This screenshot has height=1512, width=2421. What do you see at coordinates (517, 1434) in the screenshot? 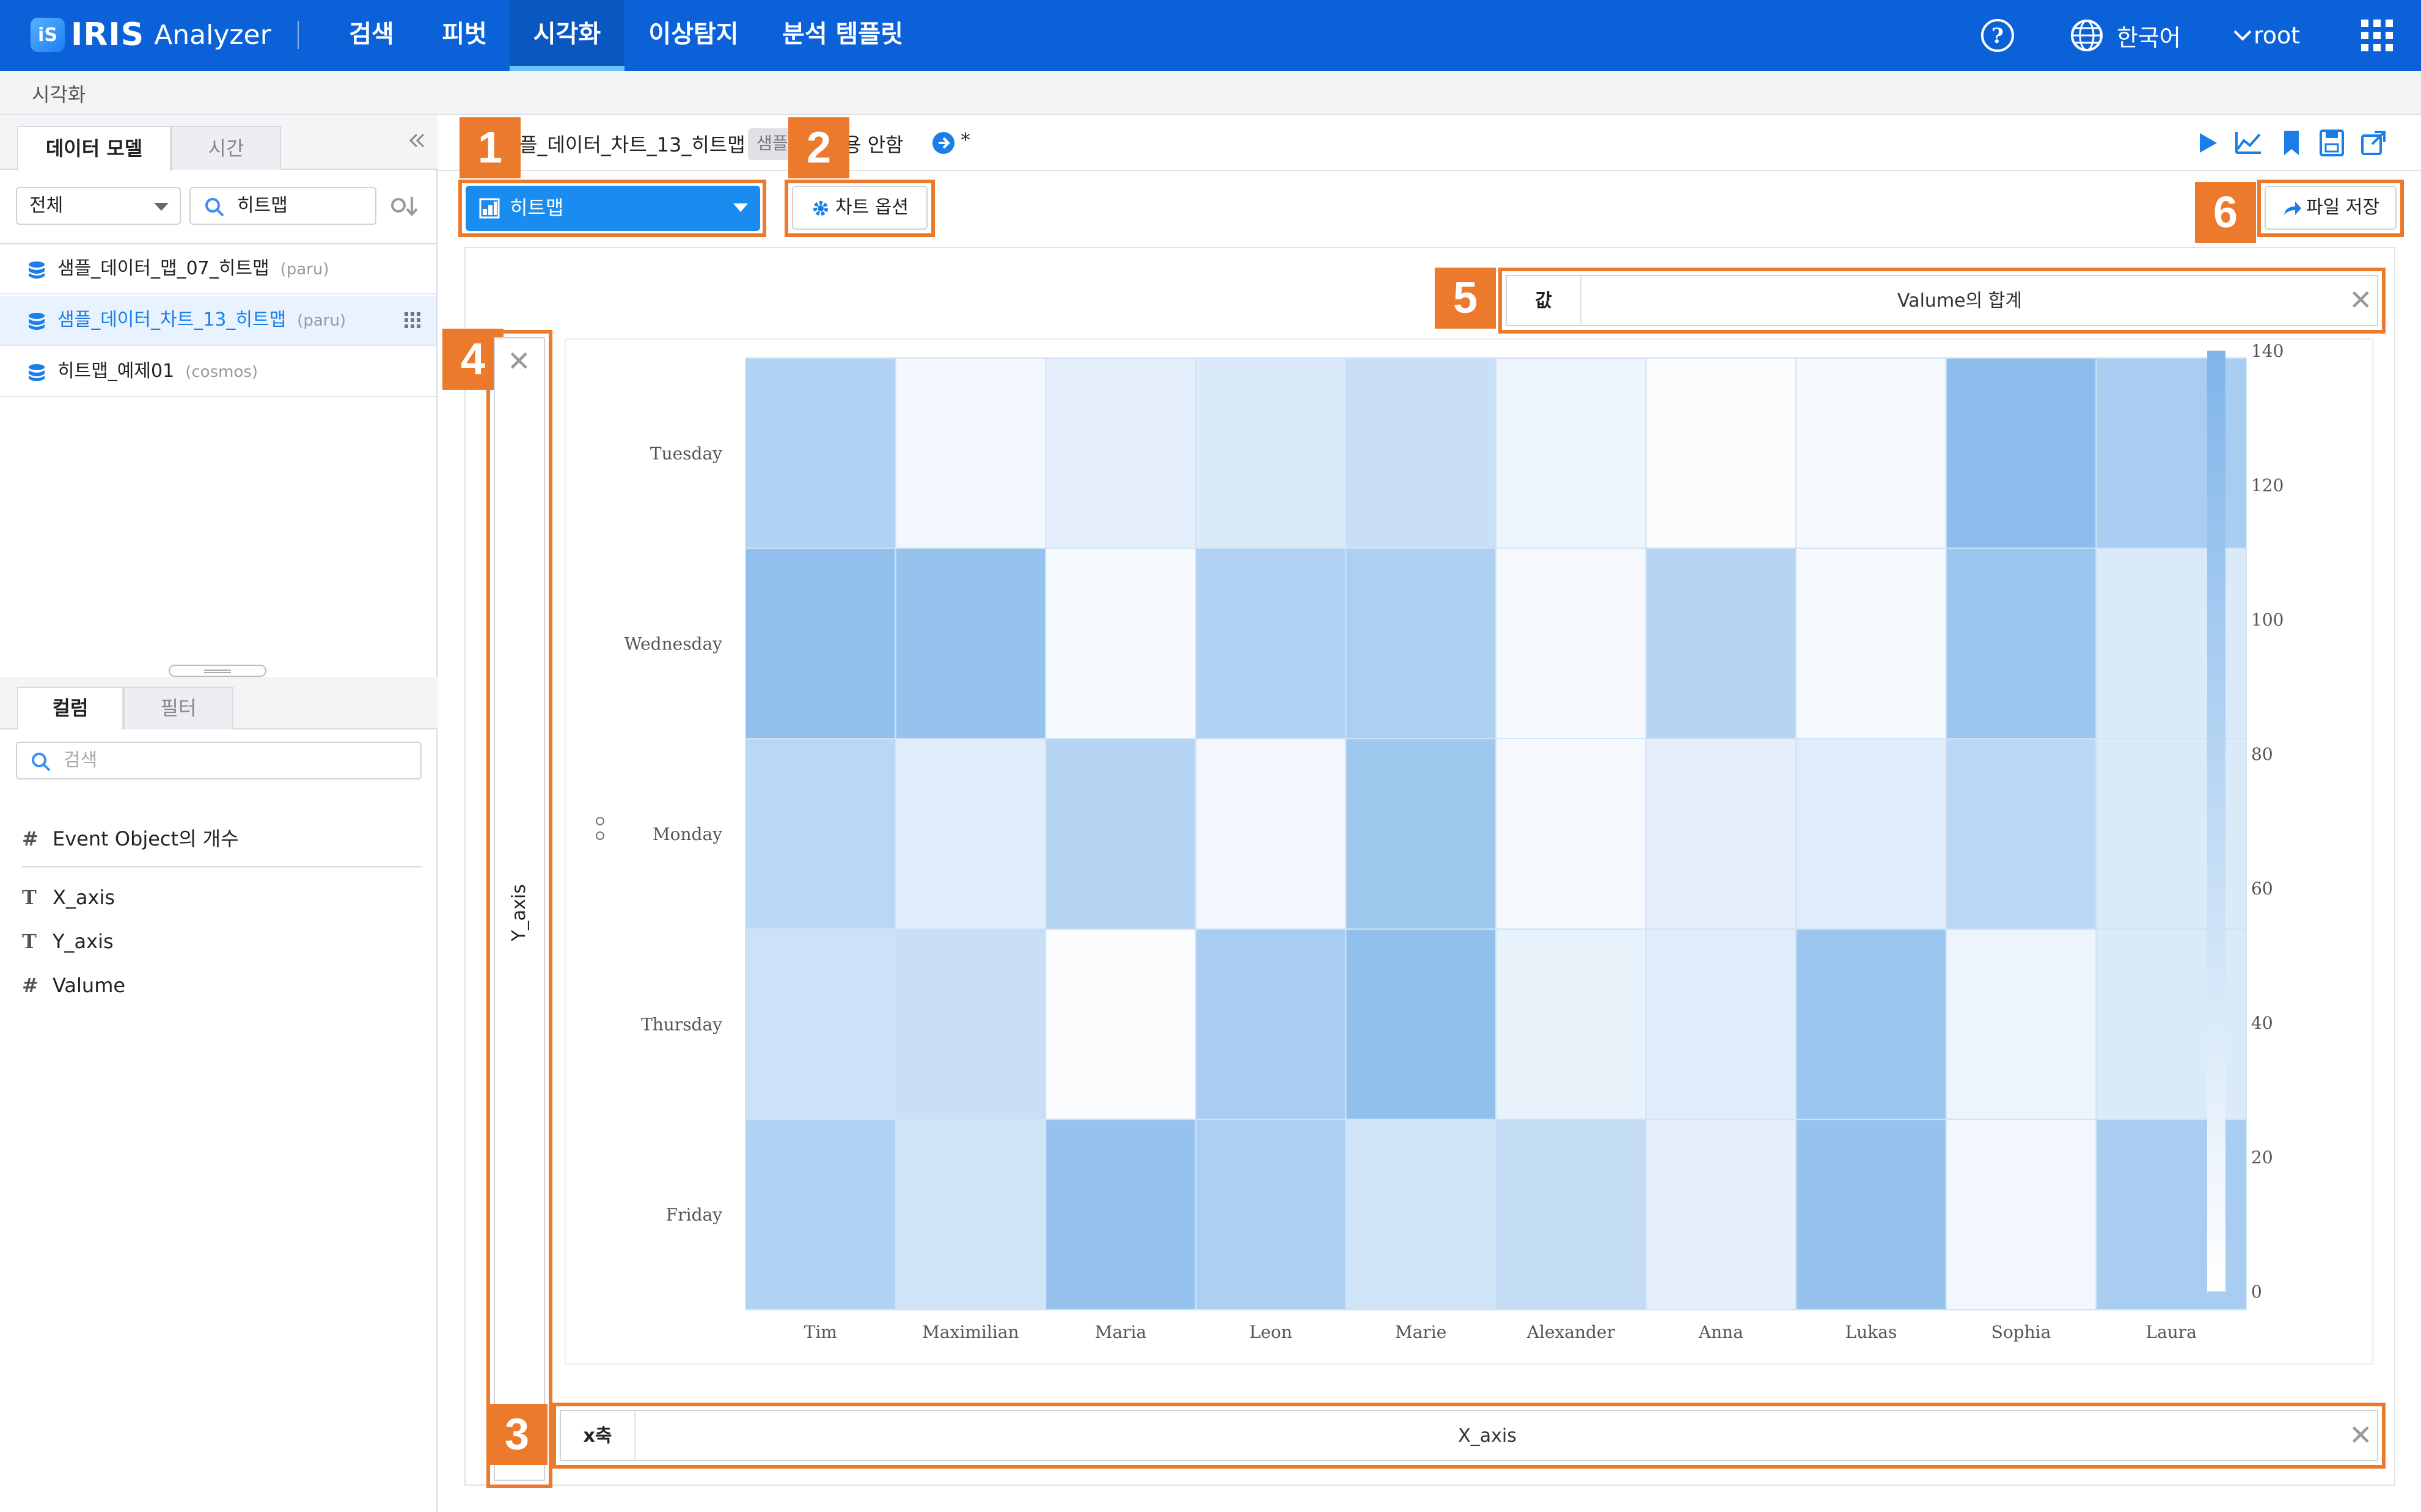
I see `callout-badge-3: 3` at bounding box center [517, 1434].